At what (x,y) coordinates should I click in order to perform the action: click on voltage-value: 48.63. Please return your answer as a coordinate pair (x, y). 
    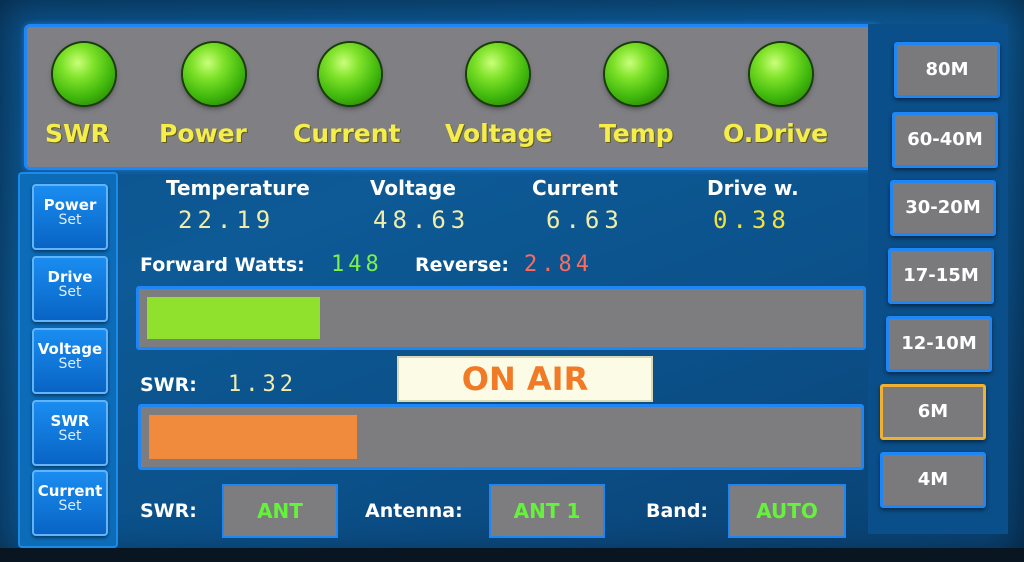
    Looking at the image, I should click on (422, 220).